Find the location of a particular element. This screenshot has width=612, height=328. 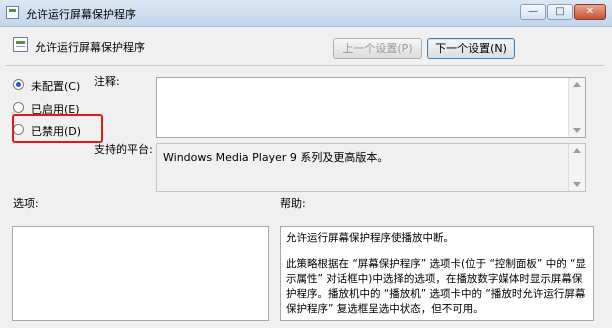

comment-scrollbar is located at coordinates (576, 107).